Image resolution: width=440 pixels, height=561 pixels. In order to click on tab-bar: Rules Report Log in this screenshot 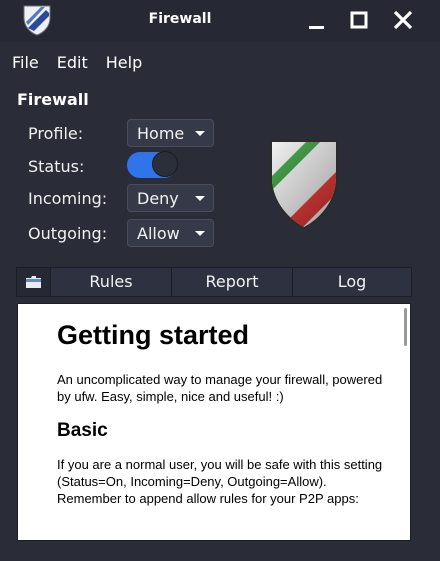, I will do `click(214, 282)`.